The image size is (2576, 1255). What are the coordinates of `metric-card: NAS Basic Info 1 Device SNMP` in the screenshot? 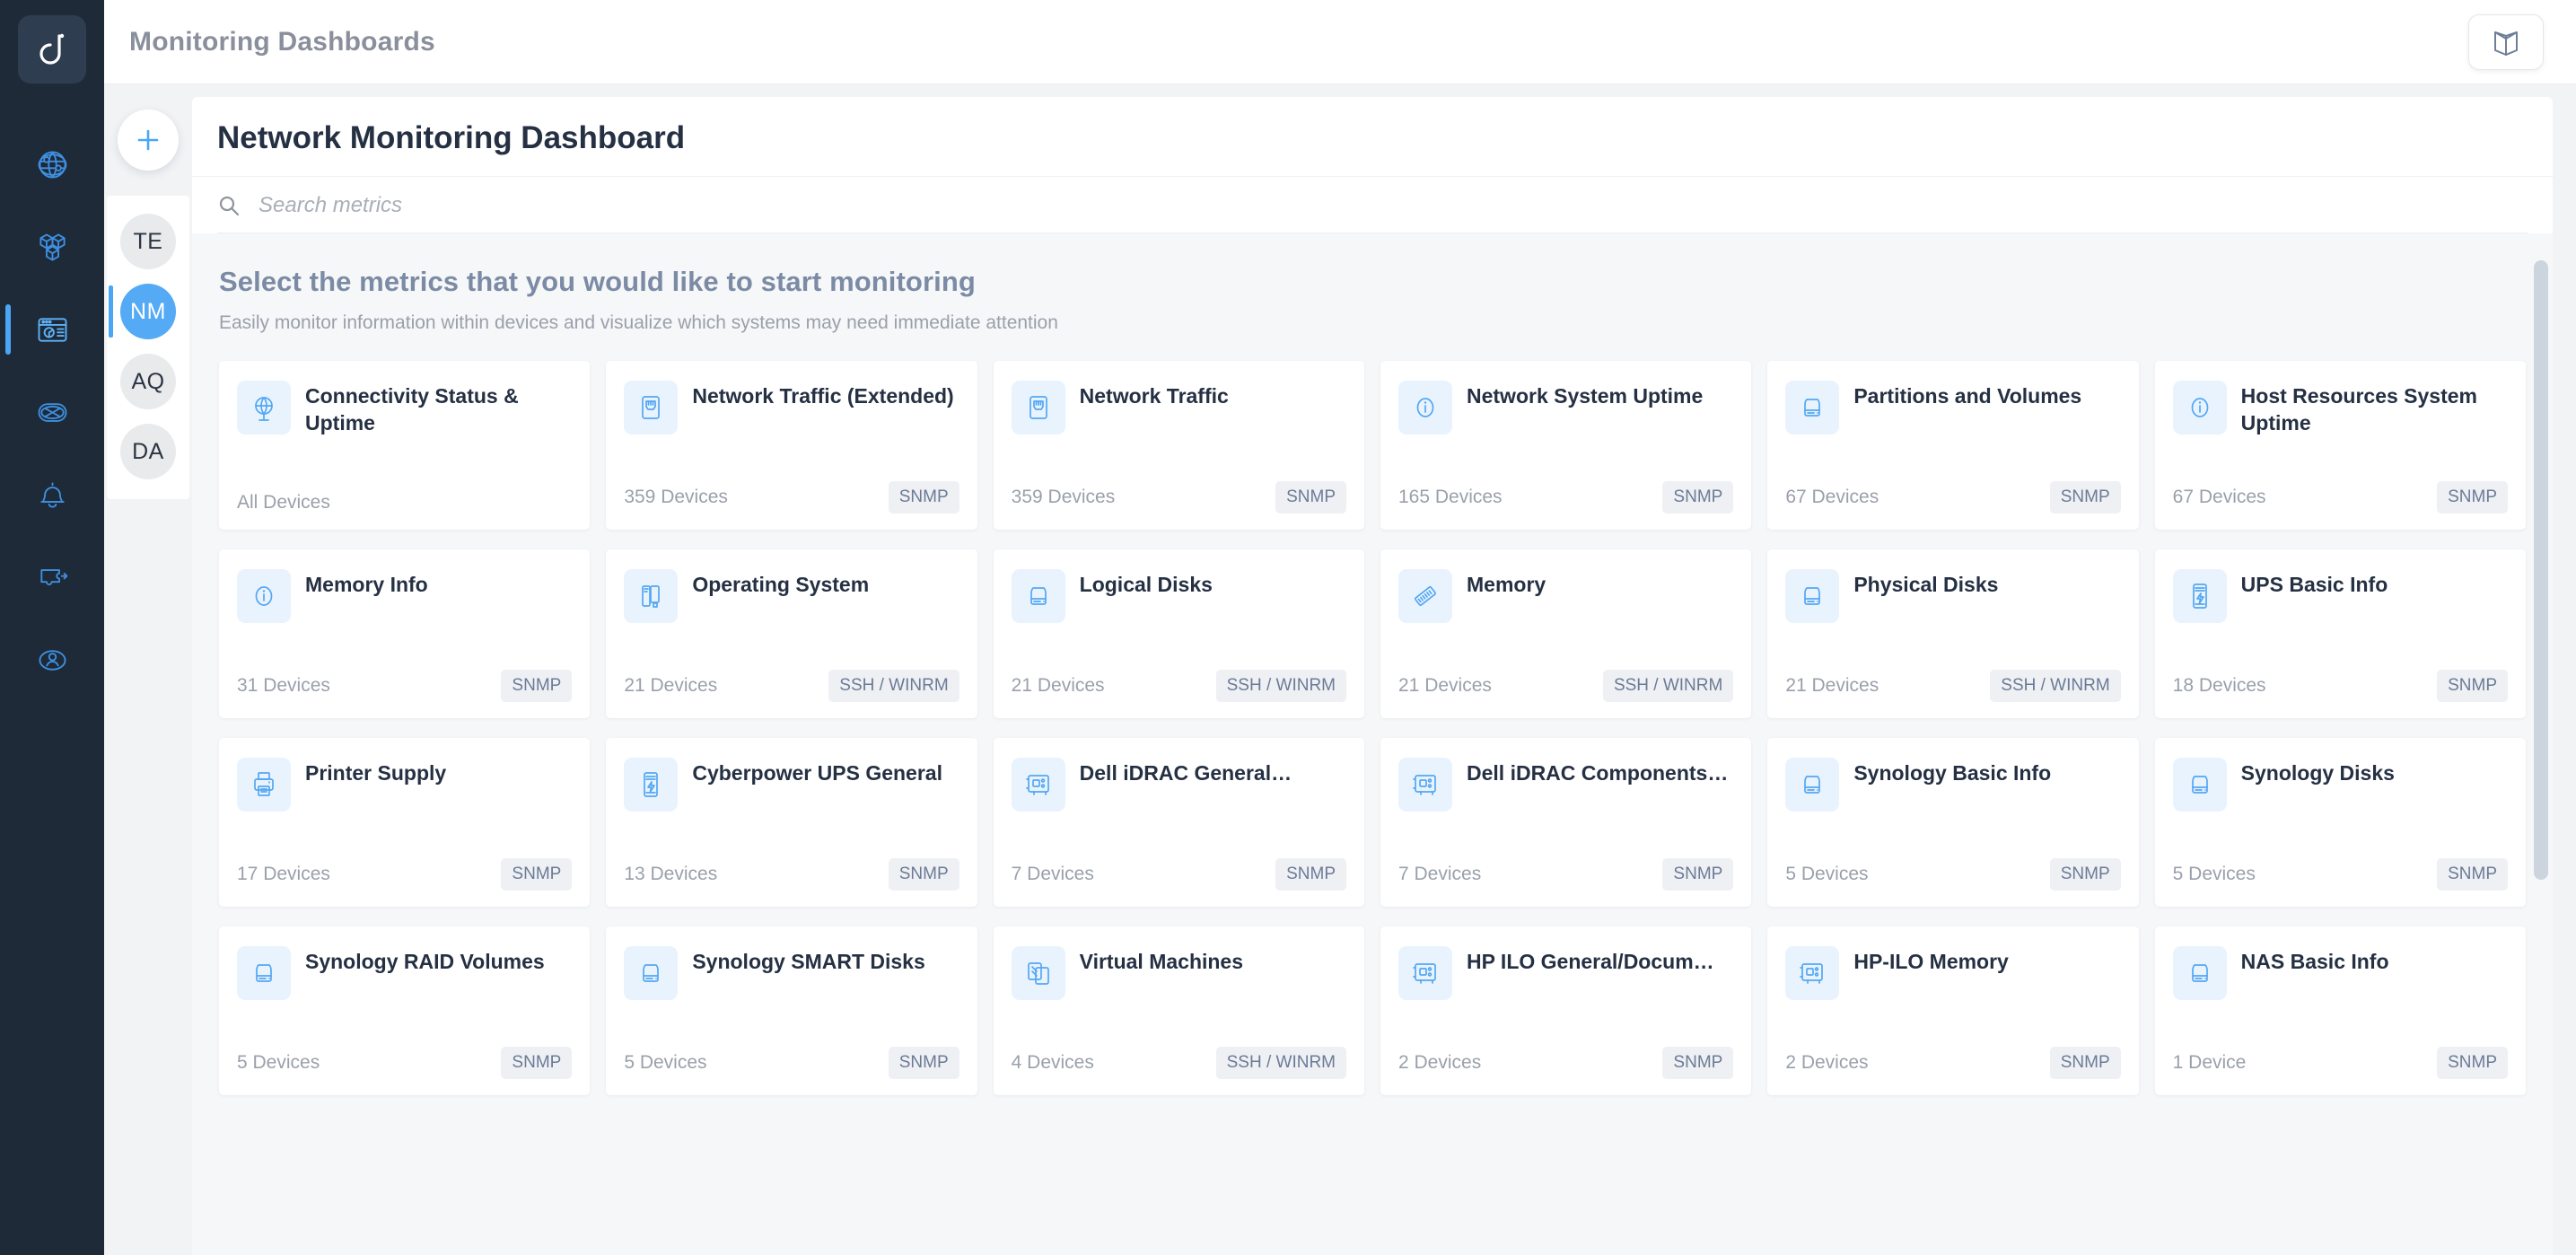 It's located at (2340, 1011).